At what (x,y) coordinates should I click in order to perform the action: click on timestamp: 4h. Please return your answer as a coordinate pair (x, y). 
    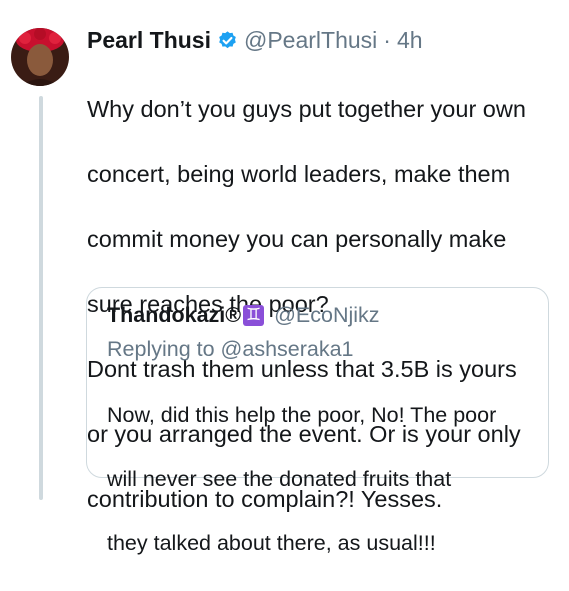
    Looking at the image, I should click on (410, 40).